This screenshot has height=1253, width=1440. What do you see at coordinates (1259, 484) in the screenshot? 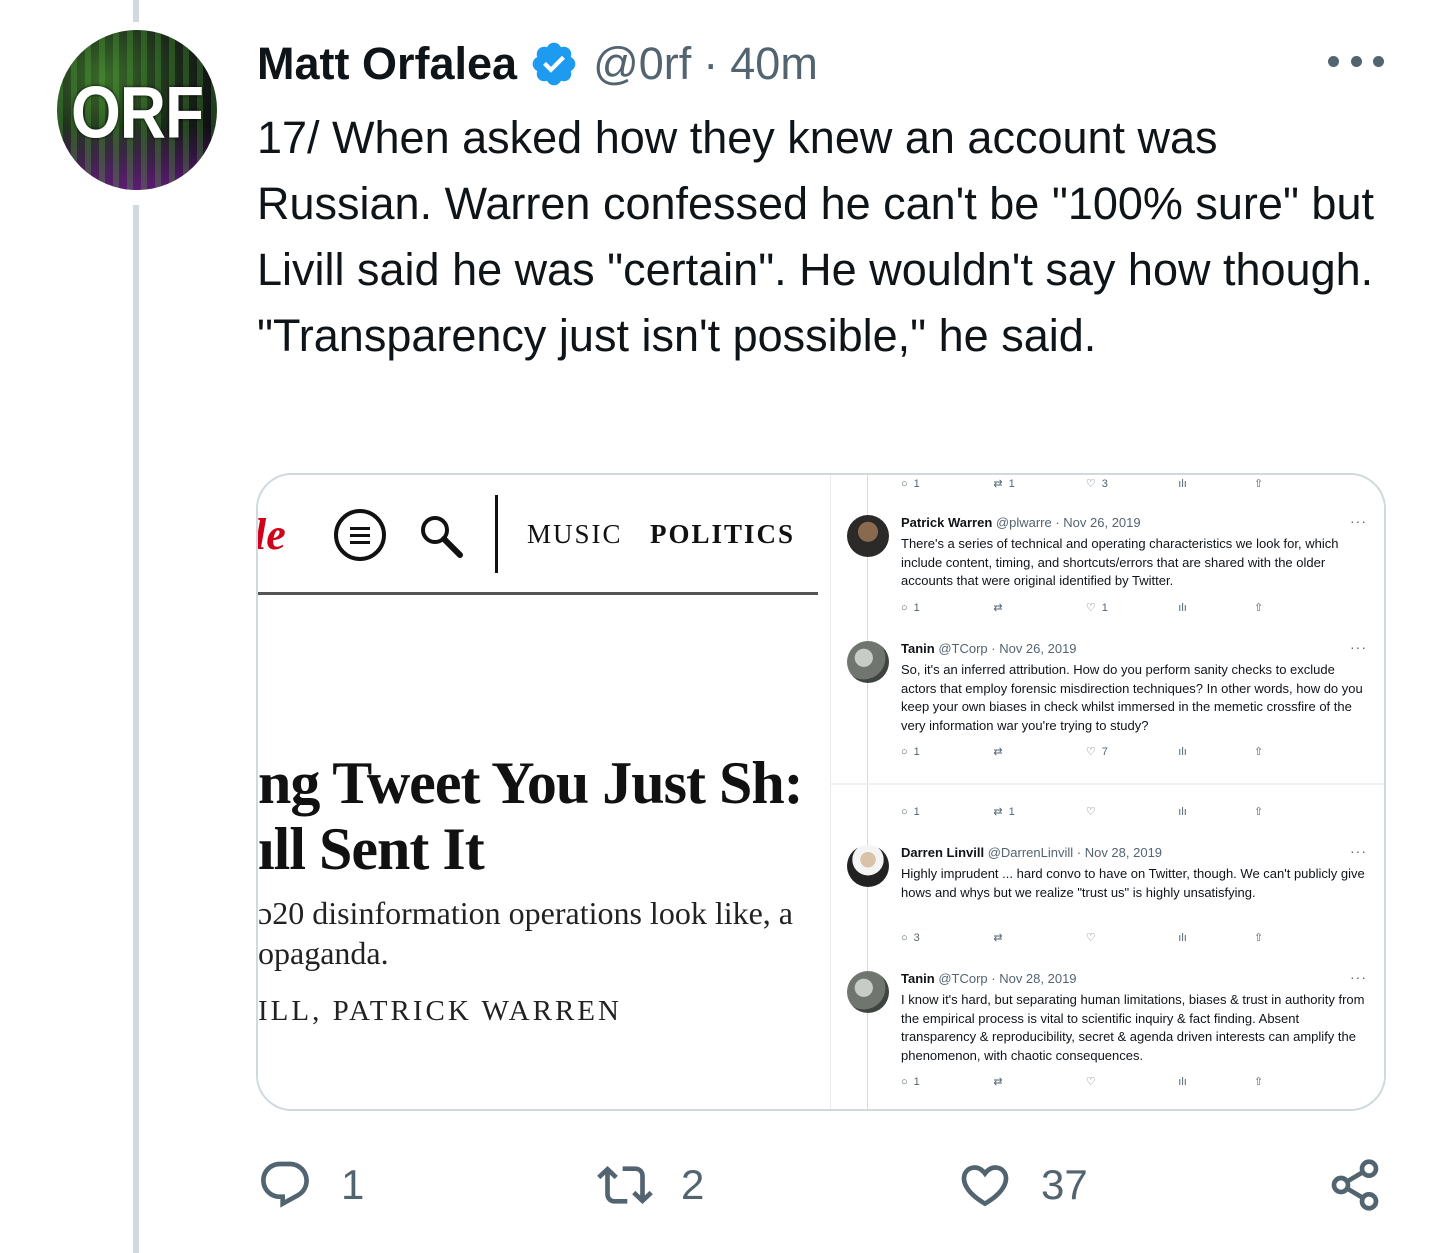
I see `mini-share-icon: ⇧` at bounding box center [1259, 484].